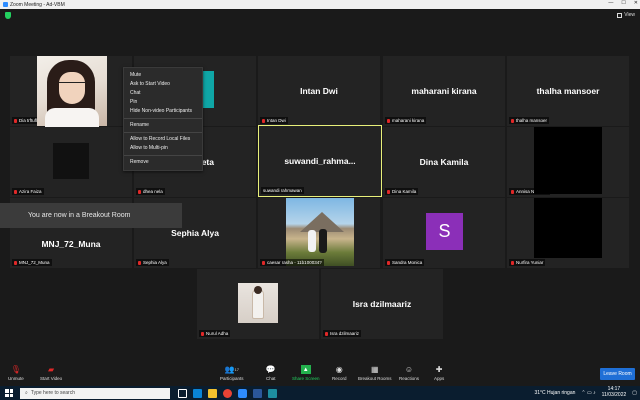  I want to click on breakout-room-toast: You are now in a Breakout Room, so click(91, 215).